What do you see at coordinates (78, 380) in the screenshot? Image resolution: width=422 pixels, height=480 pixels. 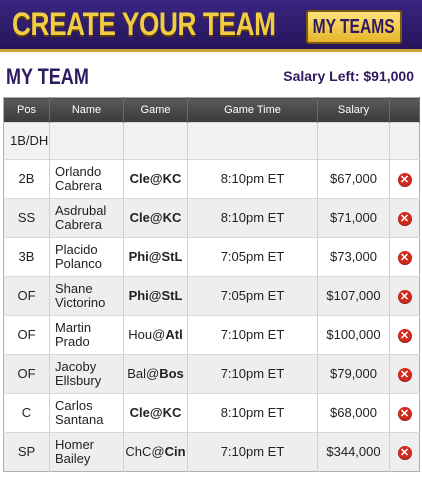 I see `player-last-name: Ellsbury` at bounding box center [78, 380].